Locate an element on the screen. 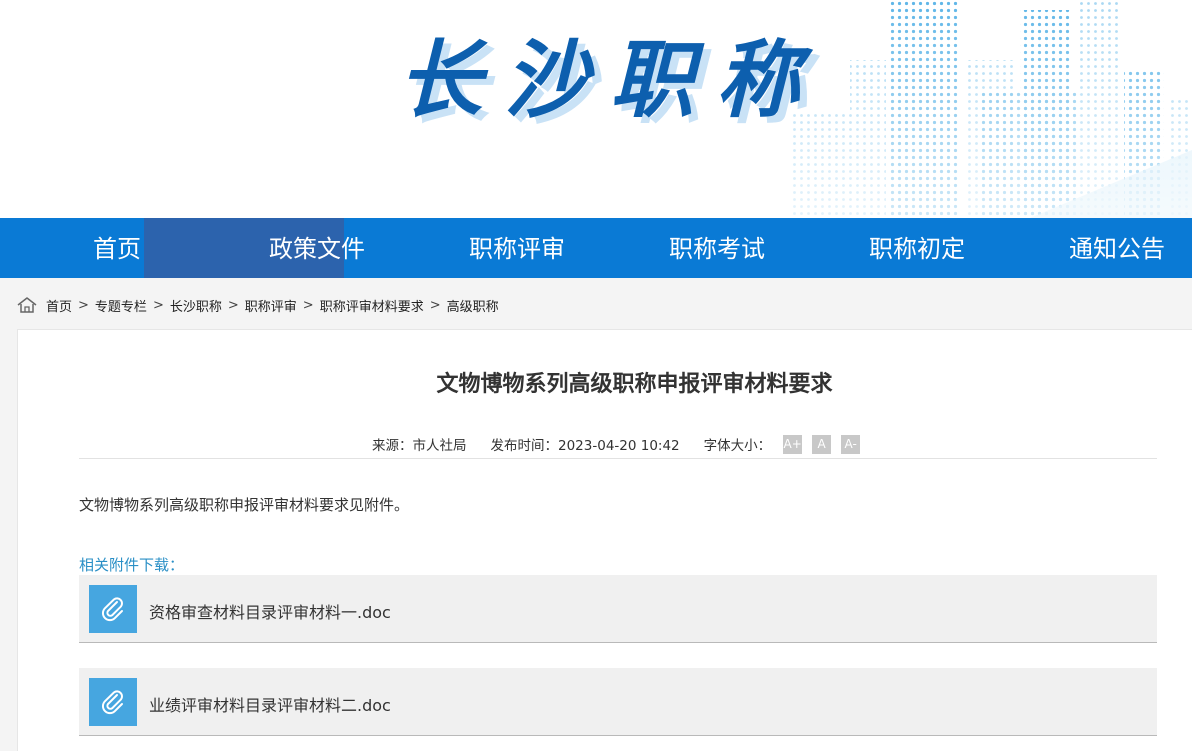 The height and width of the screenshot is (751, 1192). font-size-label: 字体大小： is located at coordinates (737, 446).